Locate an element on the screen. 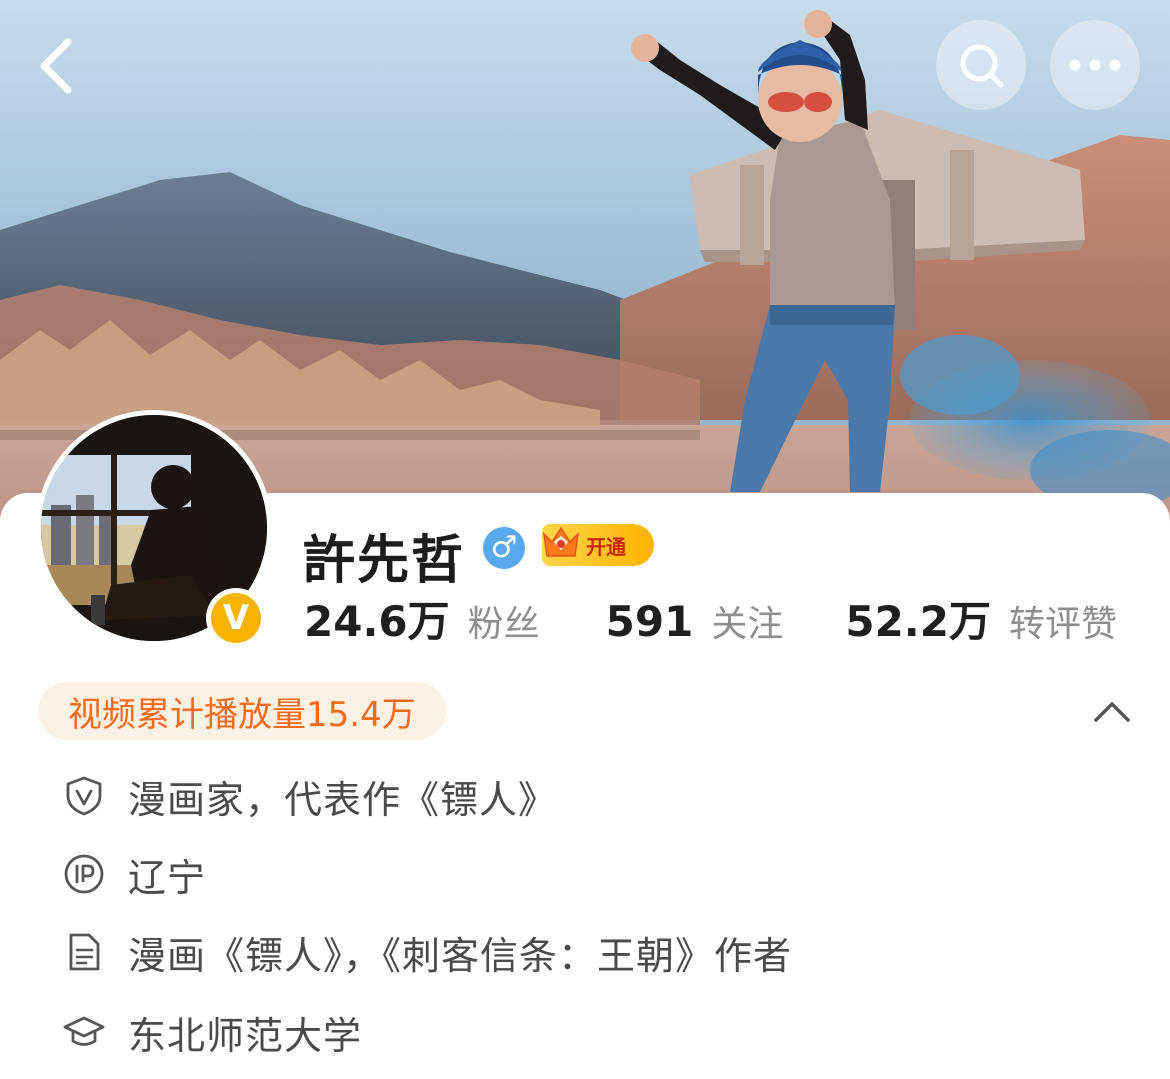 This screenshot has width=1170, height=1079. followers-label: 粉丝 is located at coordinates (503, 624).